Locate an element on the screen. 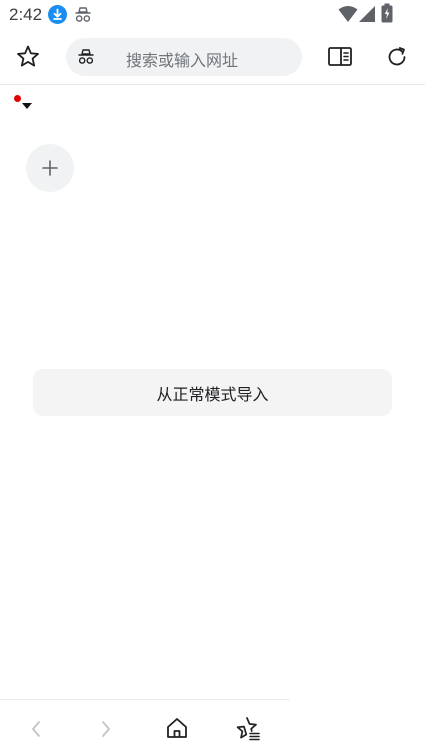  signal-icon is located at coordinates (367, 14).